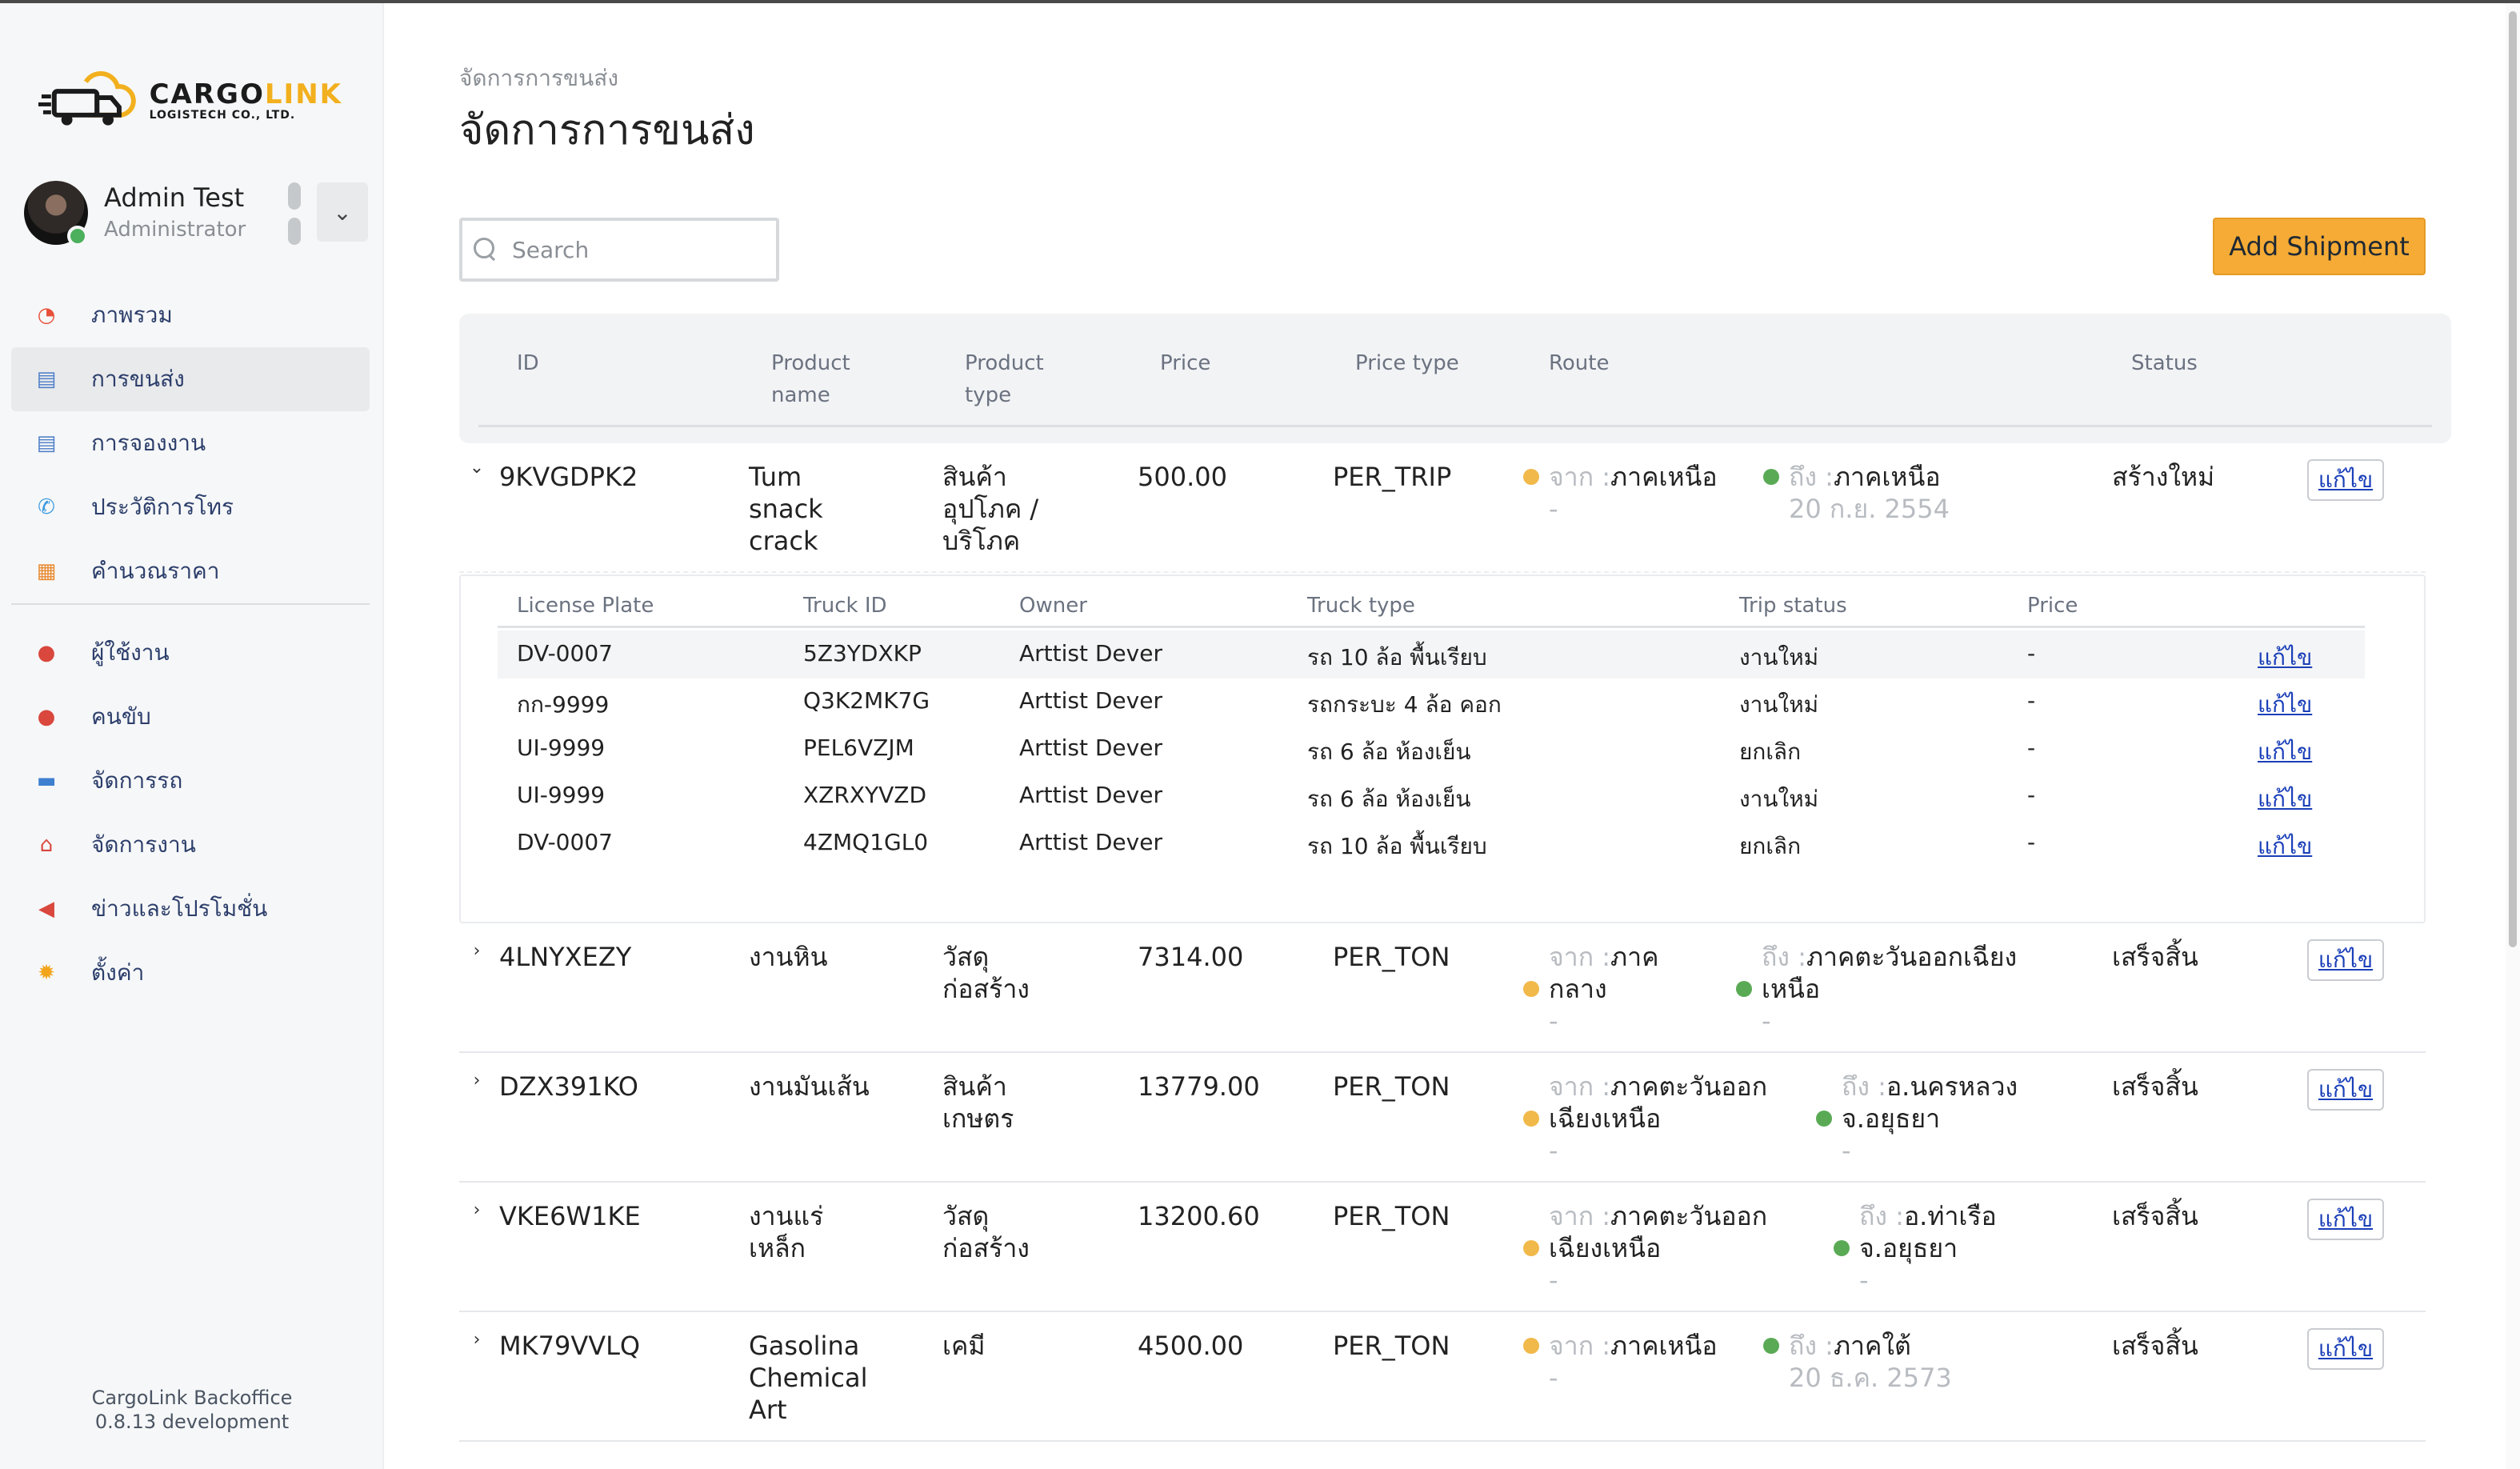 The width and height of the screenshot is (2520, 1469). Describe the element at coordinates (2513, 479) in the screenshot. I see `scrollbar-thumb` at that location.